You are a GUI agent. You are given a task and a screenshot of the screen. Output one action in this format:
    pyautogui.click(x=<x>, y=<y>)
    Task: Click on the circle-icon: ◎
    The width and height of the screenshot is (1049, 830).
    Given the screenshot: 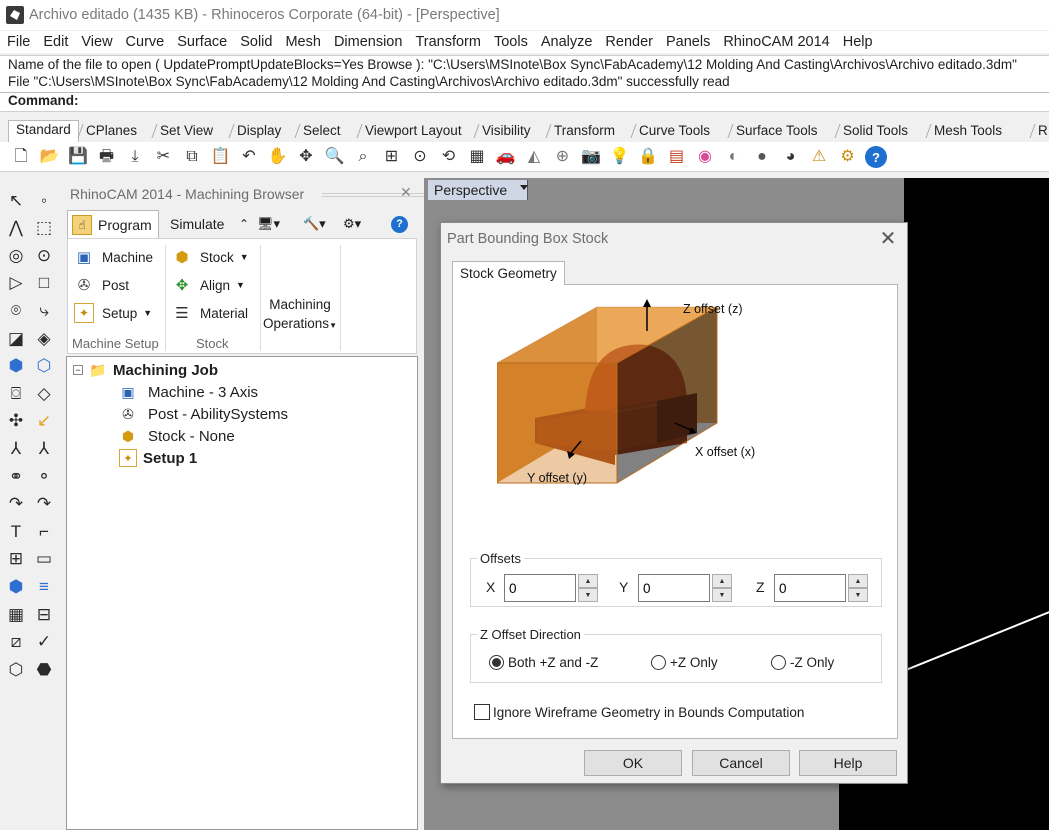 What is the action you would take?
    pyautogui.click(x=16, y=255)
    